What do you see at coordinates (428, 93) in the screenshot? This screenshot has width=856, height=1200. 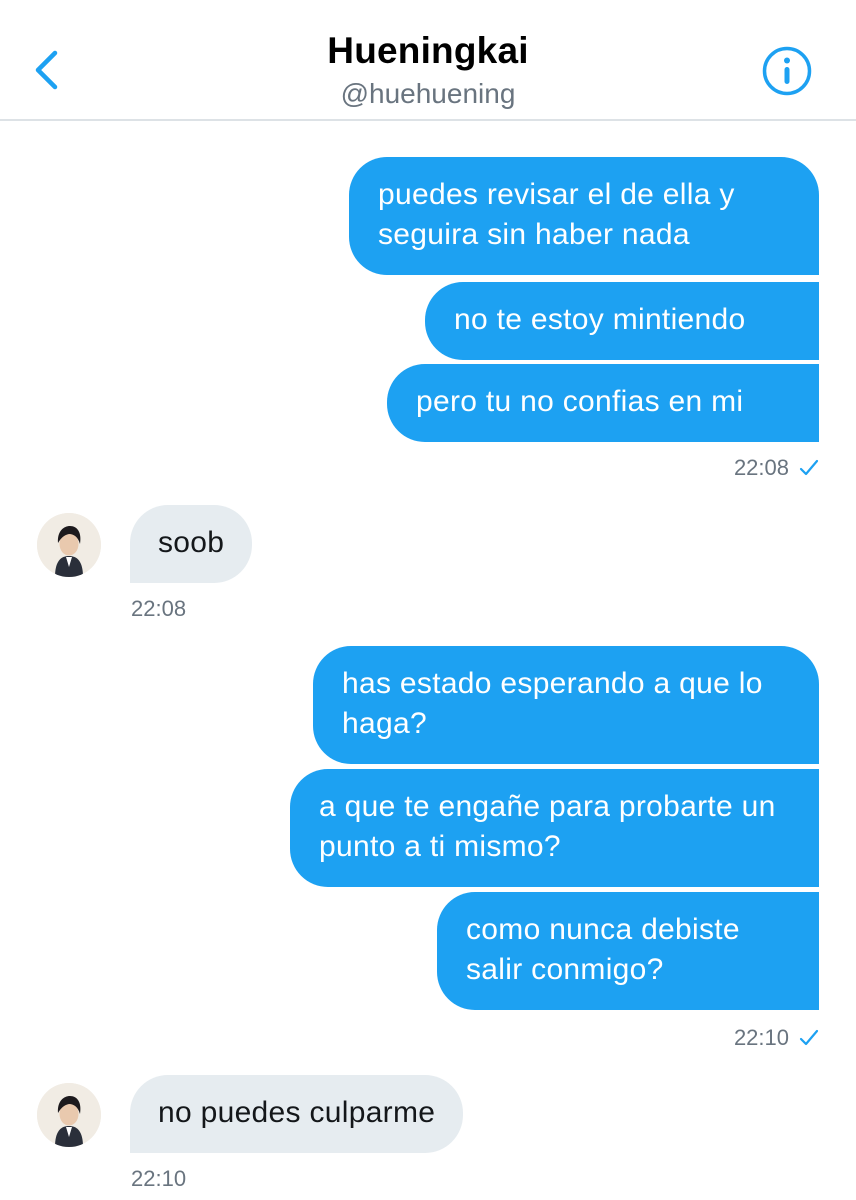 I see `conversation-handle: @huehuening` at bounding box center [428, 93].